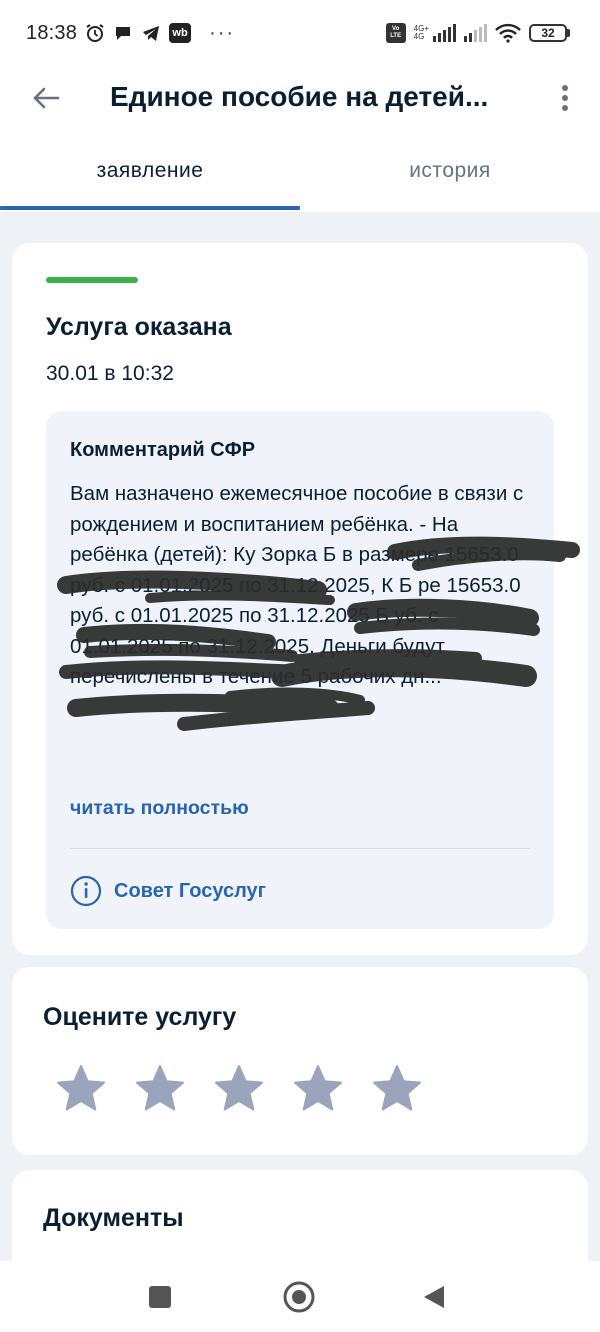 This screenshot has width=600, height=1332. What do you see at coordinates (150, 171) in the screenshot?
I see `tab-application: заявление` at bounding box center [150, 171].